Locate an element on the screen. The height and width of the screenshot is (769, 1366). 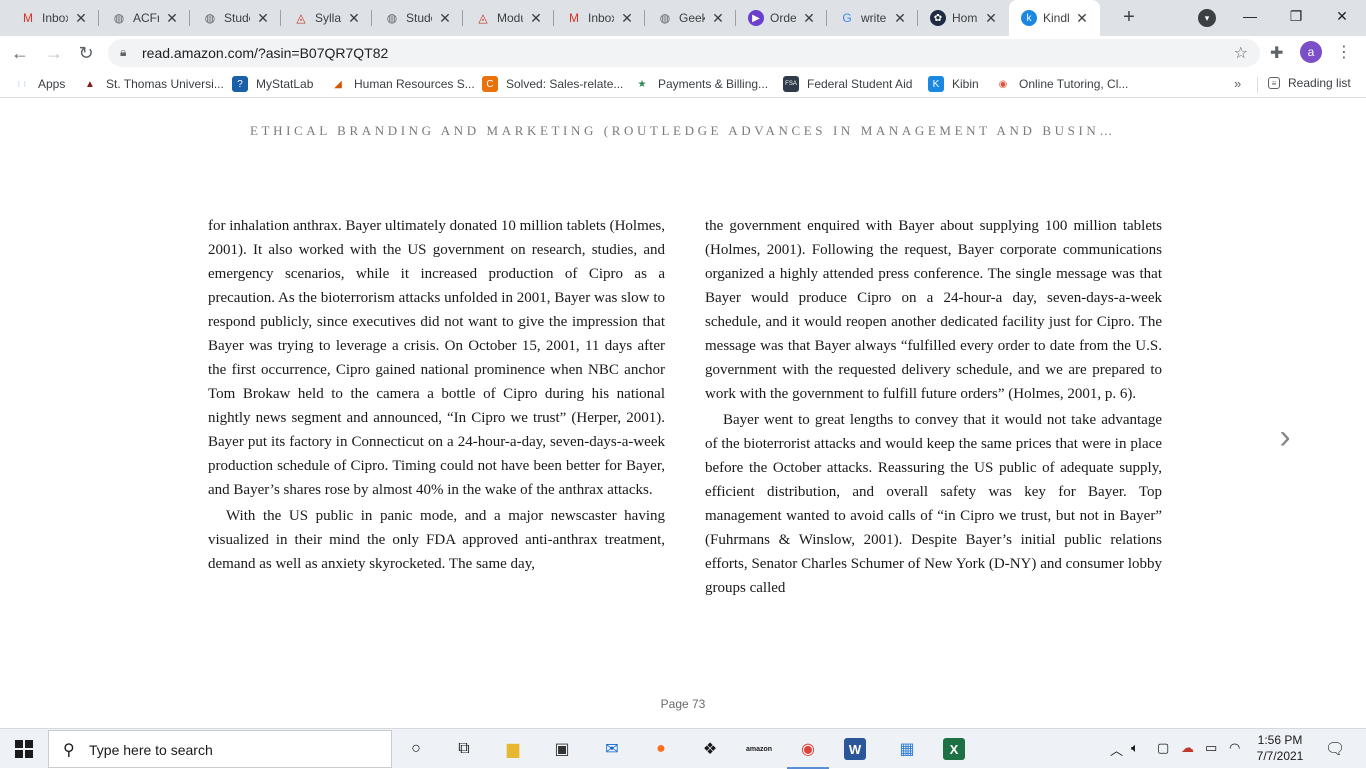
reload-button: ↻ is located at coordinates (86, 53).